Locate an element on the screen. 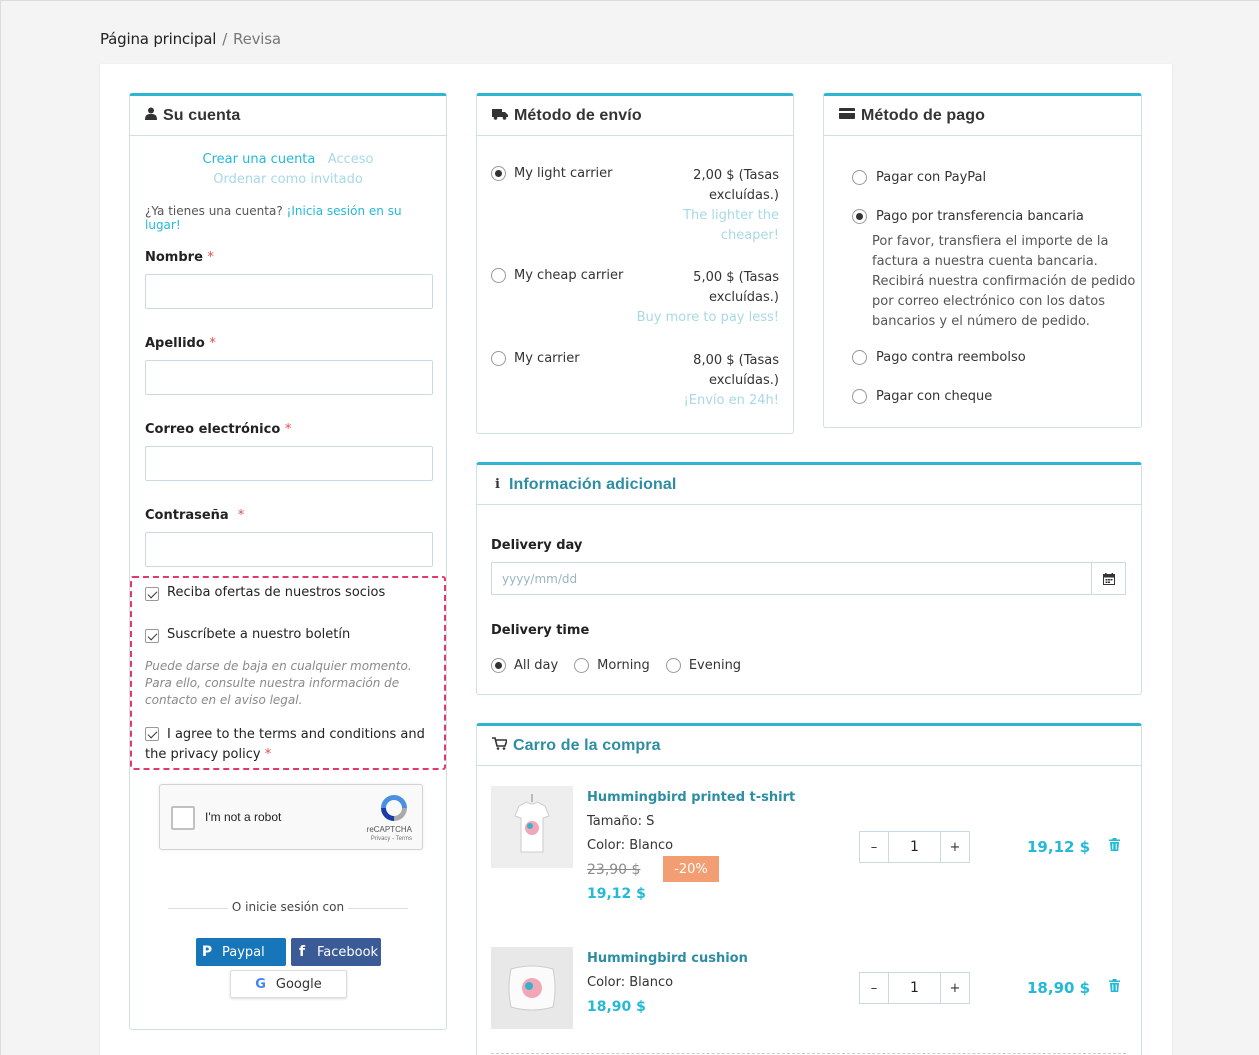  payment-card-header: Método de pago is located at coordinates (982, 116).